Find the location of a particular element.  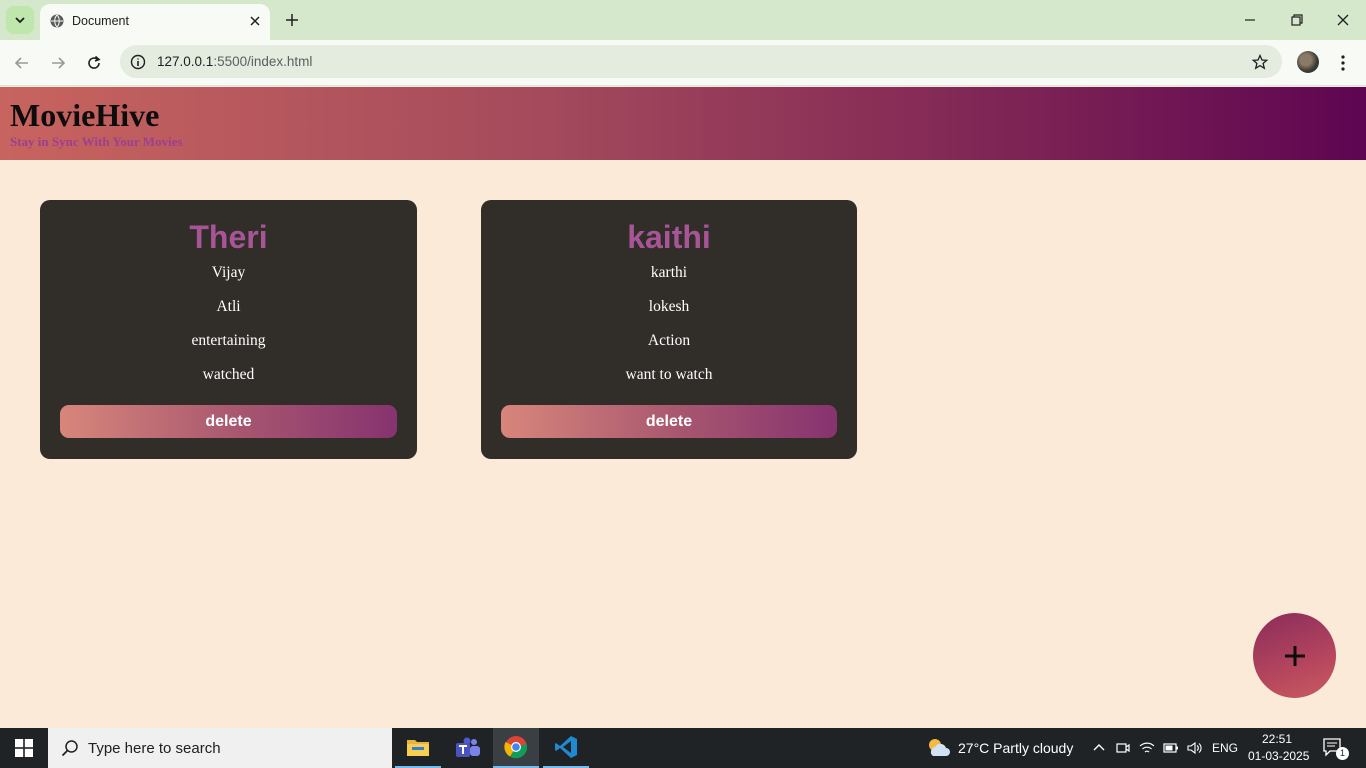

taskbar-vscode is located at coordinates (566, 748).